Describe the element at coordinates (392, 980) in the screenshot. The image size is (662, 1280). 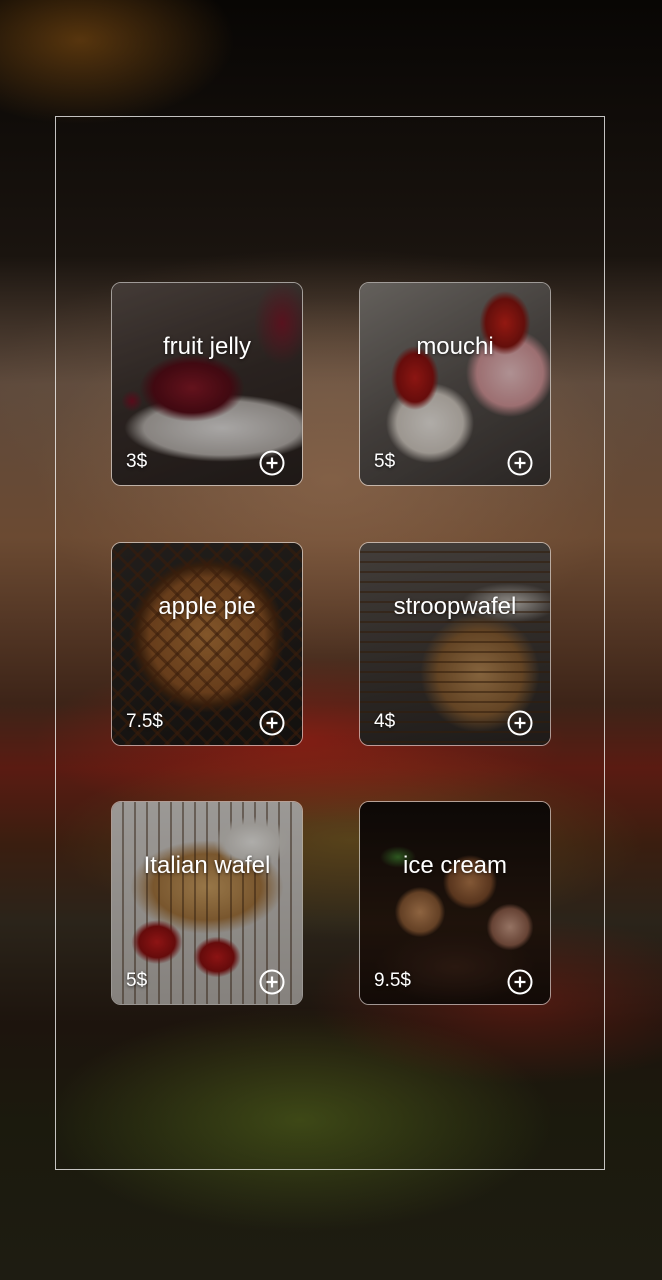
I see `menu-item-price: 9.5$` at that location.